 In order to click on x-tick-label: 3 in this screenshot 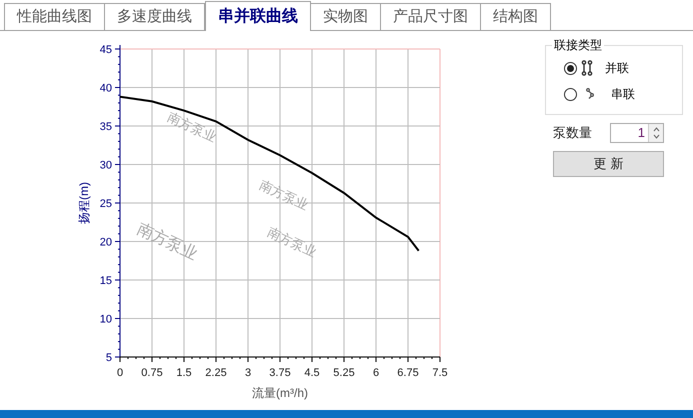, I will do `click(248, 373)`.